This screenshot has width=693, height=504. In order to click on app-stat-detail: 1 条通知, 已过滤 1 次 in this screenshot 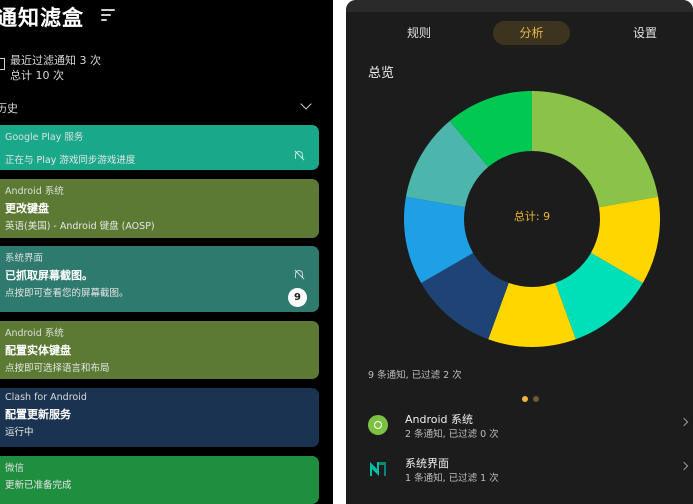, I will do `click(452, 478)`.